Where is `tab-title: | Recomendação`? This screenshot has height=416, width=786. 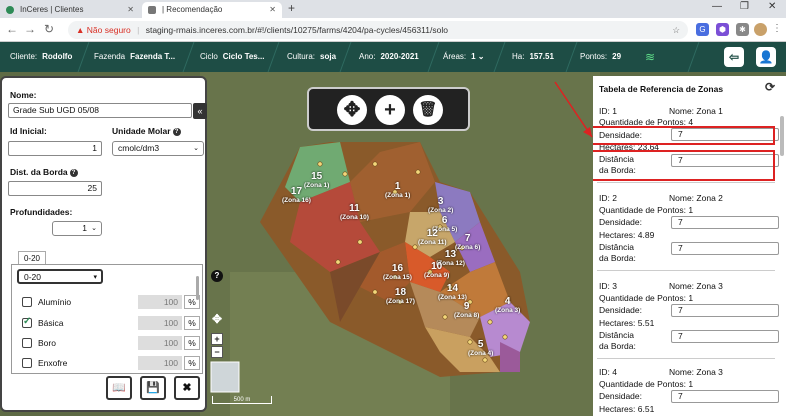
tab-title: | Recomendação is located at coordinates (192, 9).